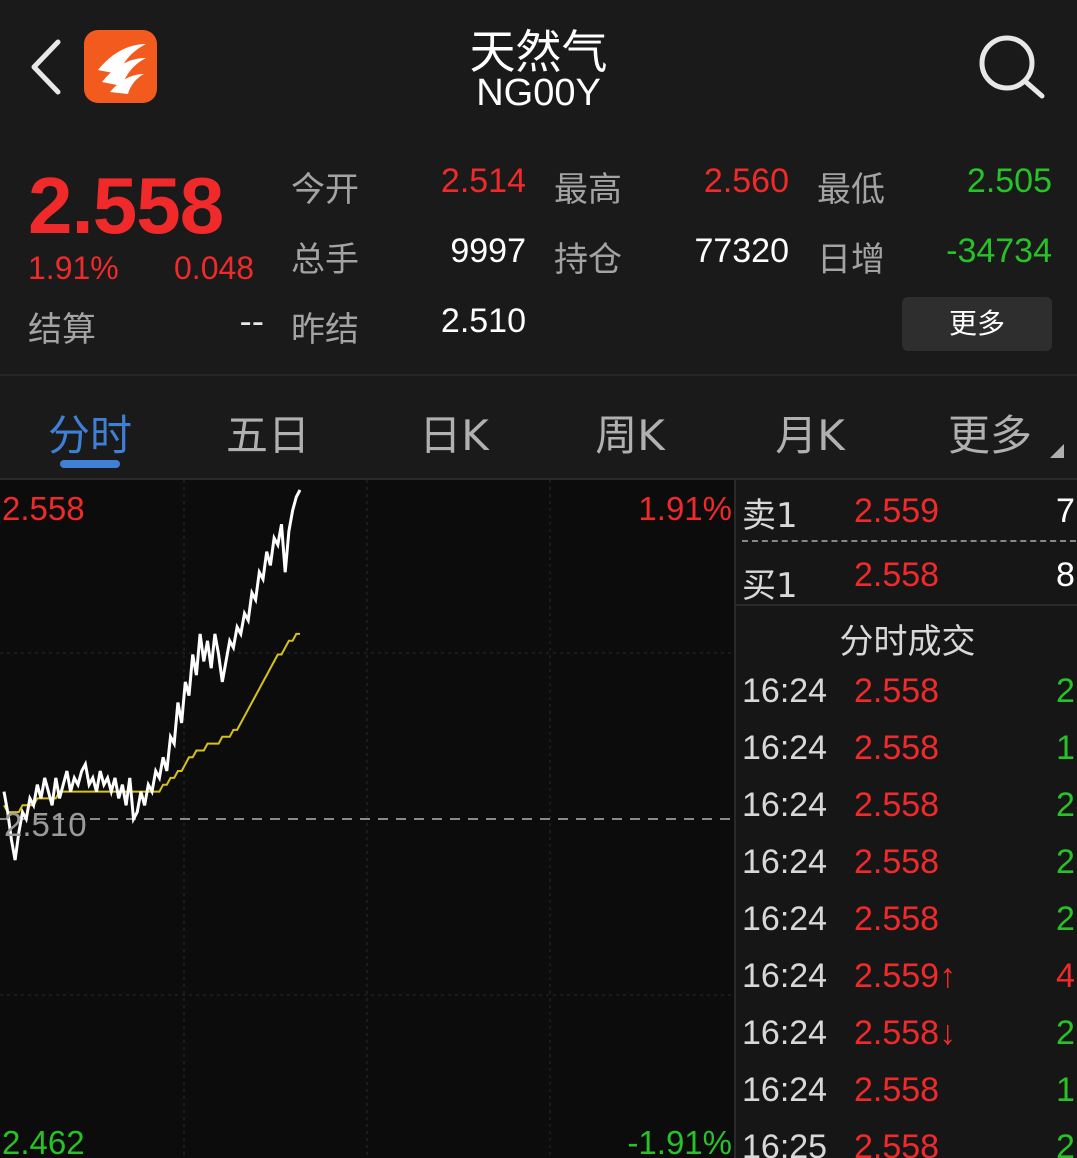 This screenshot has height=1158, width=1077. Describe the element at coordinates (905, 1033) in the screenshot. I see `trade-price: 2.558↓` at that location.